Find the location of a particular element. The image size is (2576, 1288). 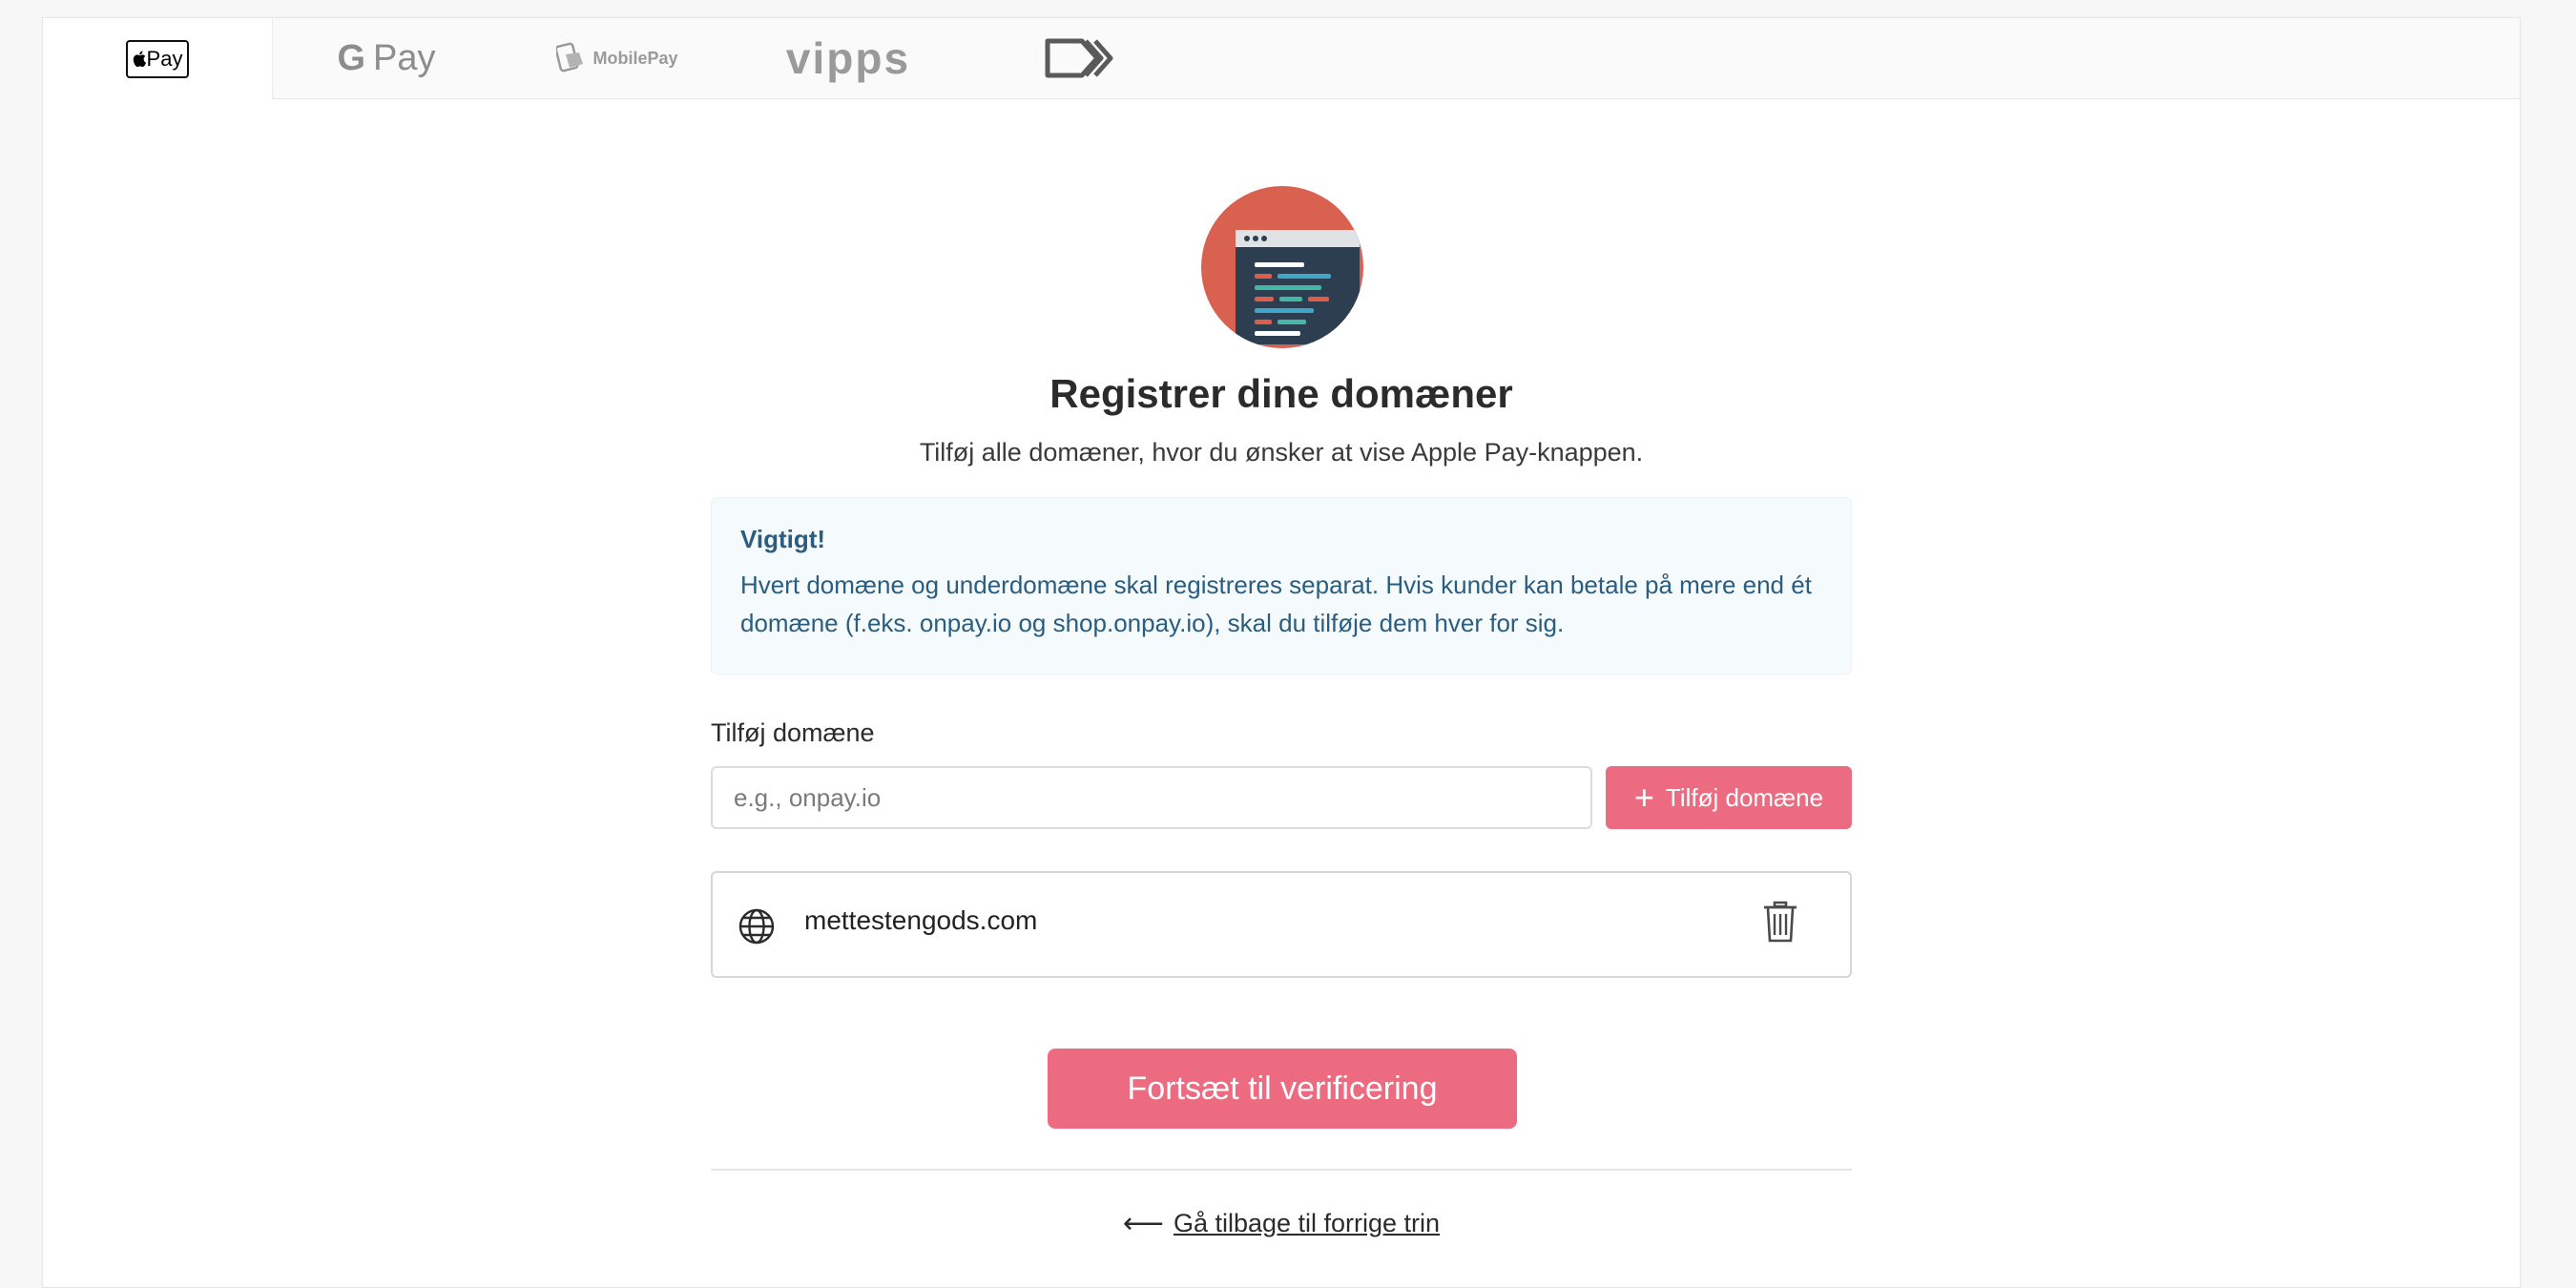

add-domain-button-label: Tilføj domæne is located at coordinates (1744, 797).